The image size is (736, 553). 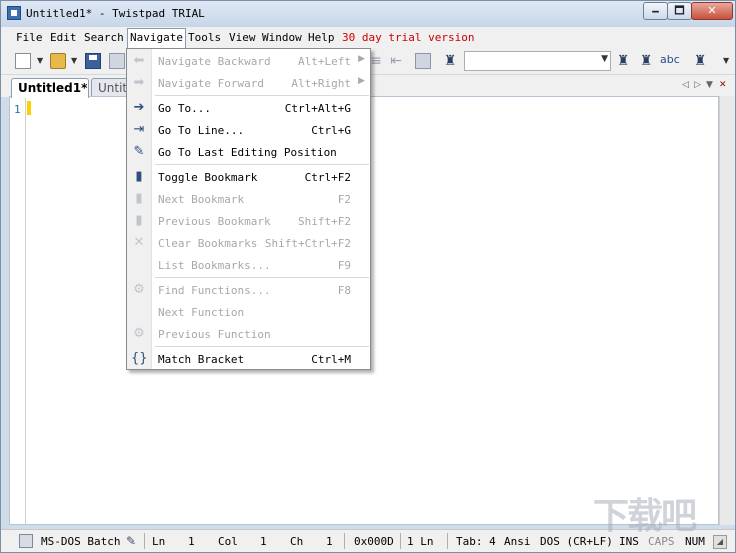 What do you see at coordinates (191, 541) in the screenshot?
I see `status-ln-value: 1` at bounding box center [191, 541].